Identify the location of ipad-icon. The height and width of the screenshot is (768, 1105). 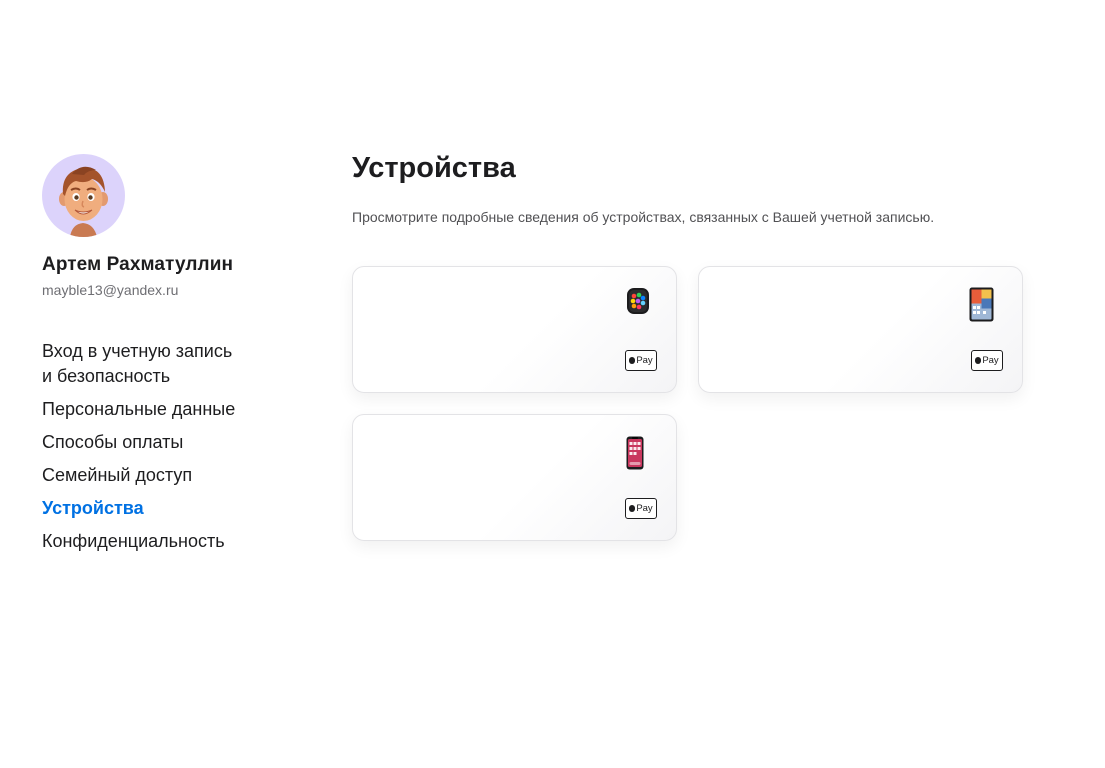
(981, 307).